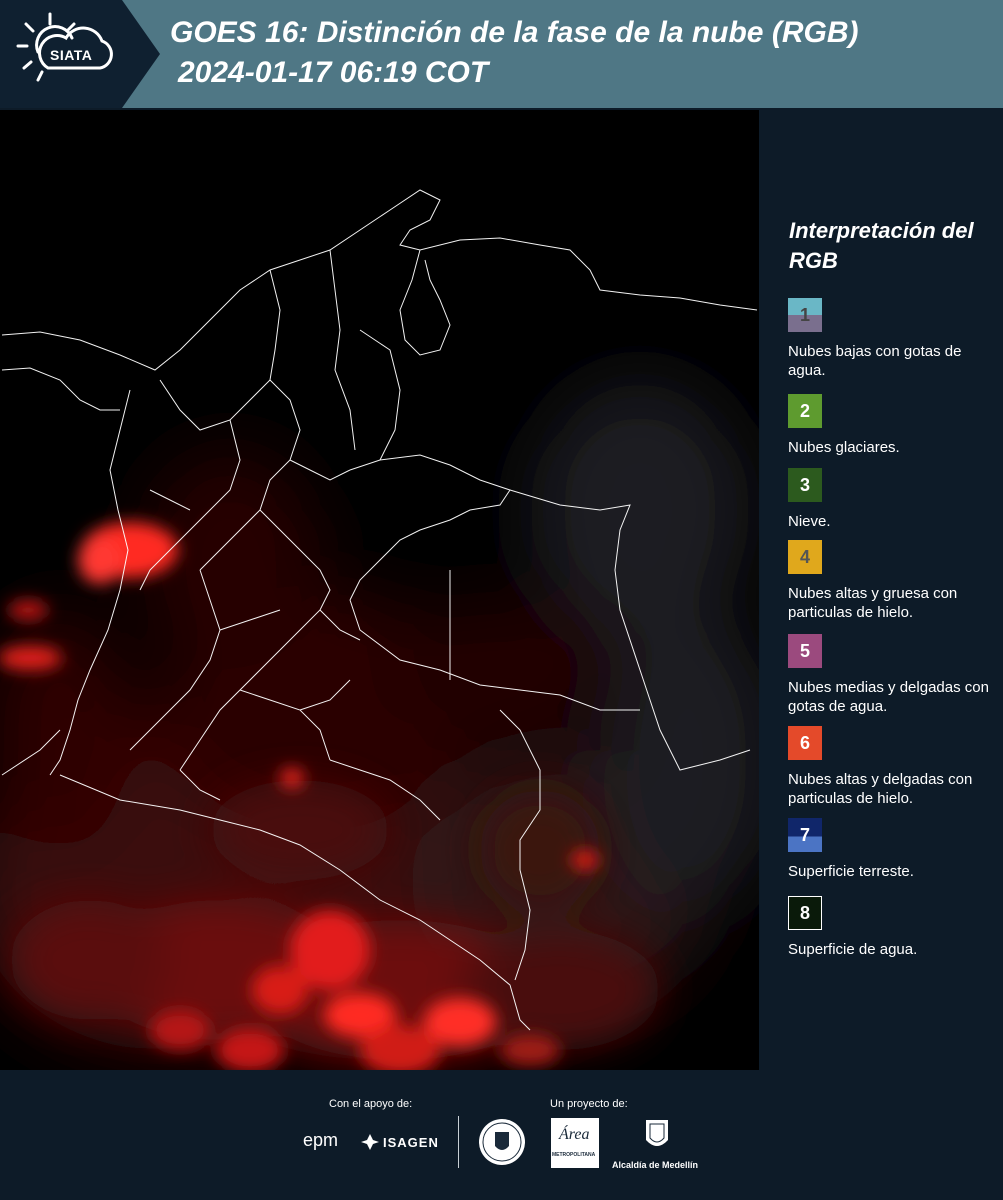 The width and height of the screenshot is (1003, 1200). What do you see at coordinates (655, 1165) in the screenshot?
I see `alcaldia-logo-text: Alcaldía de Medellín` at bounding box center [655, 1165].